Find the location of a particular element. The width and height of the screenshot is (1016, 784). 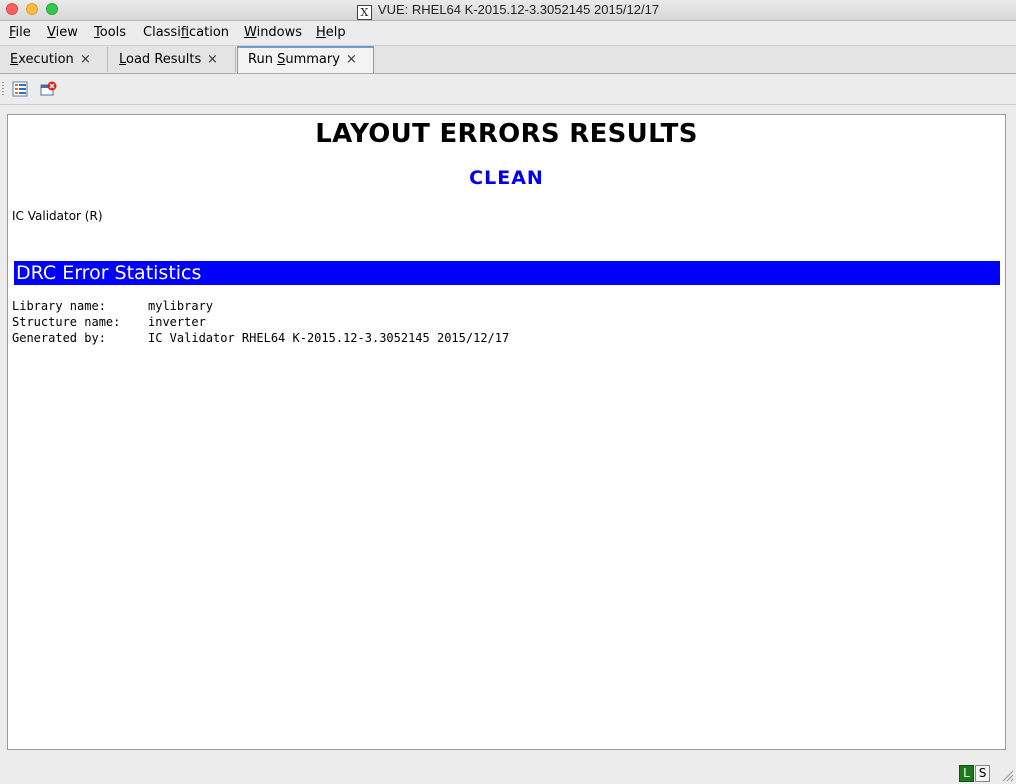

field-structure-key: Structure name: is located at coordinates (66, 322).